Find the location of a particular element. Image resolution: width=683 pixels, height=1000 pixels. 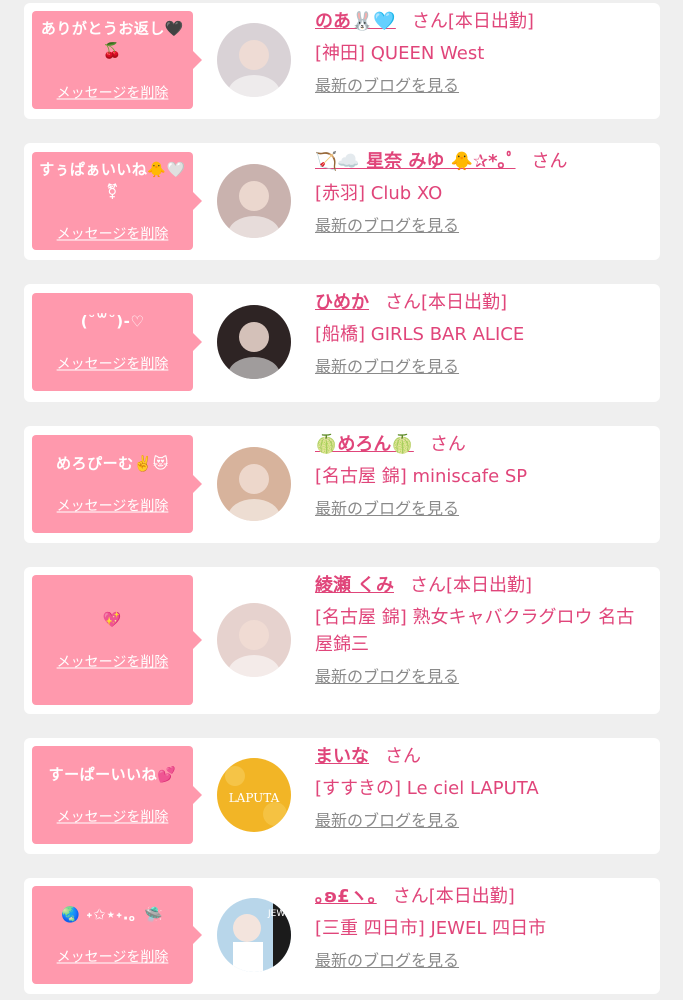

shop-name: [名古屋 錦] miniscafe SP is located at coordinates (421, 476).